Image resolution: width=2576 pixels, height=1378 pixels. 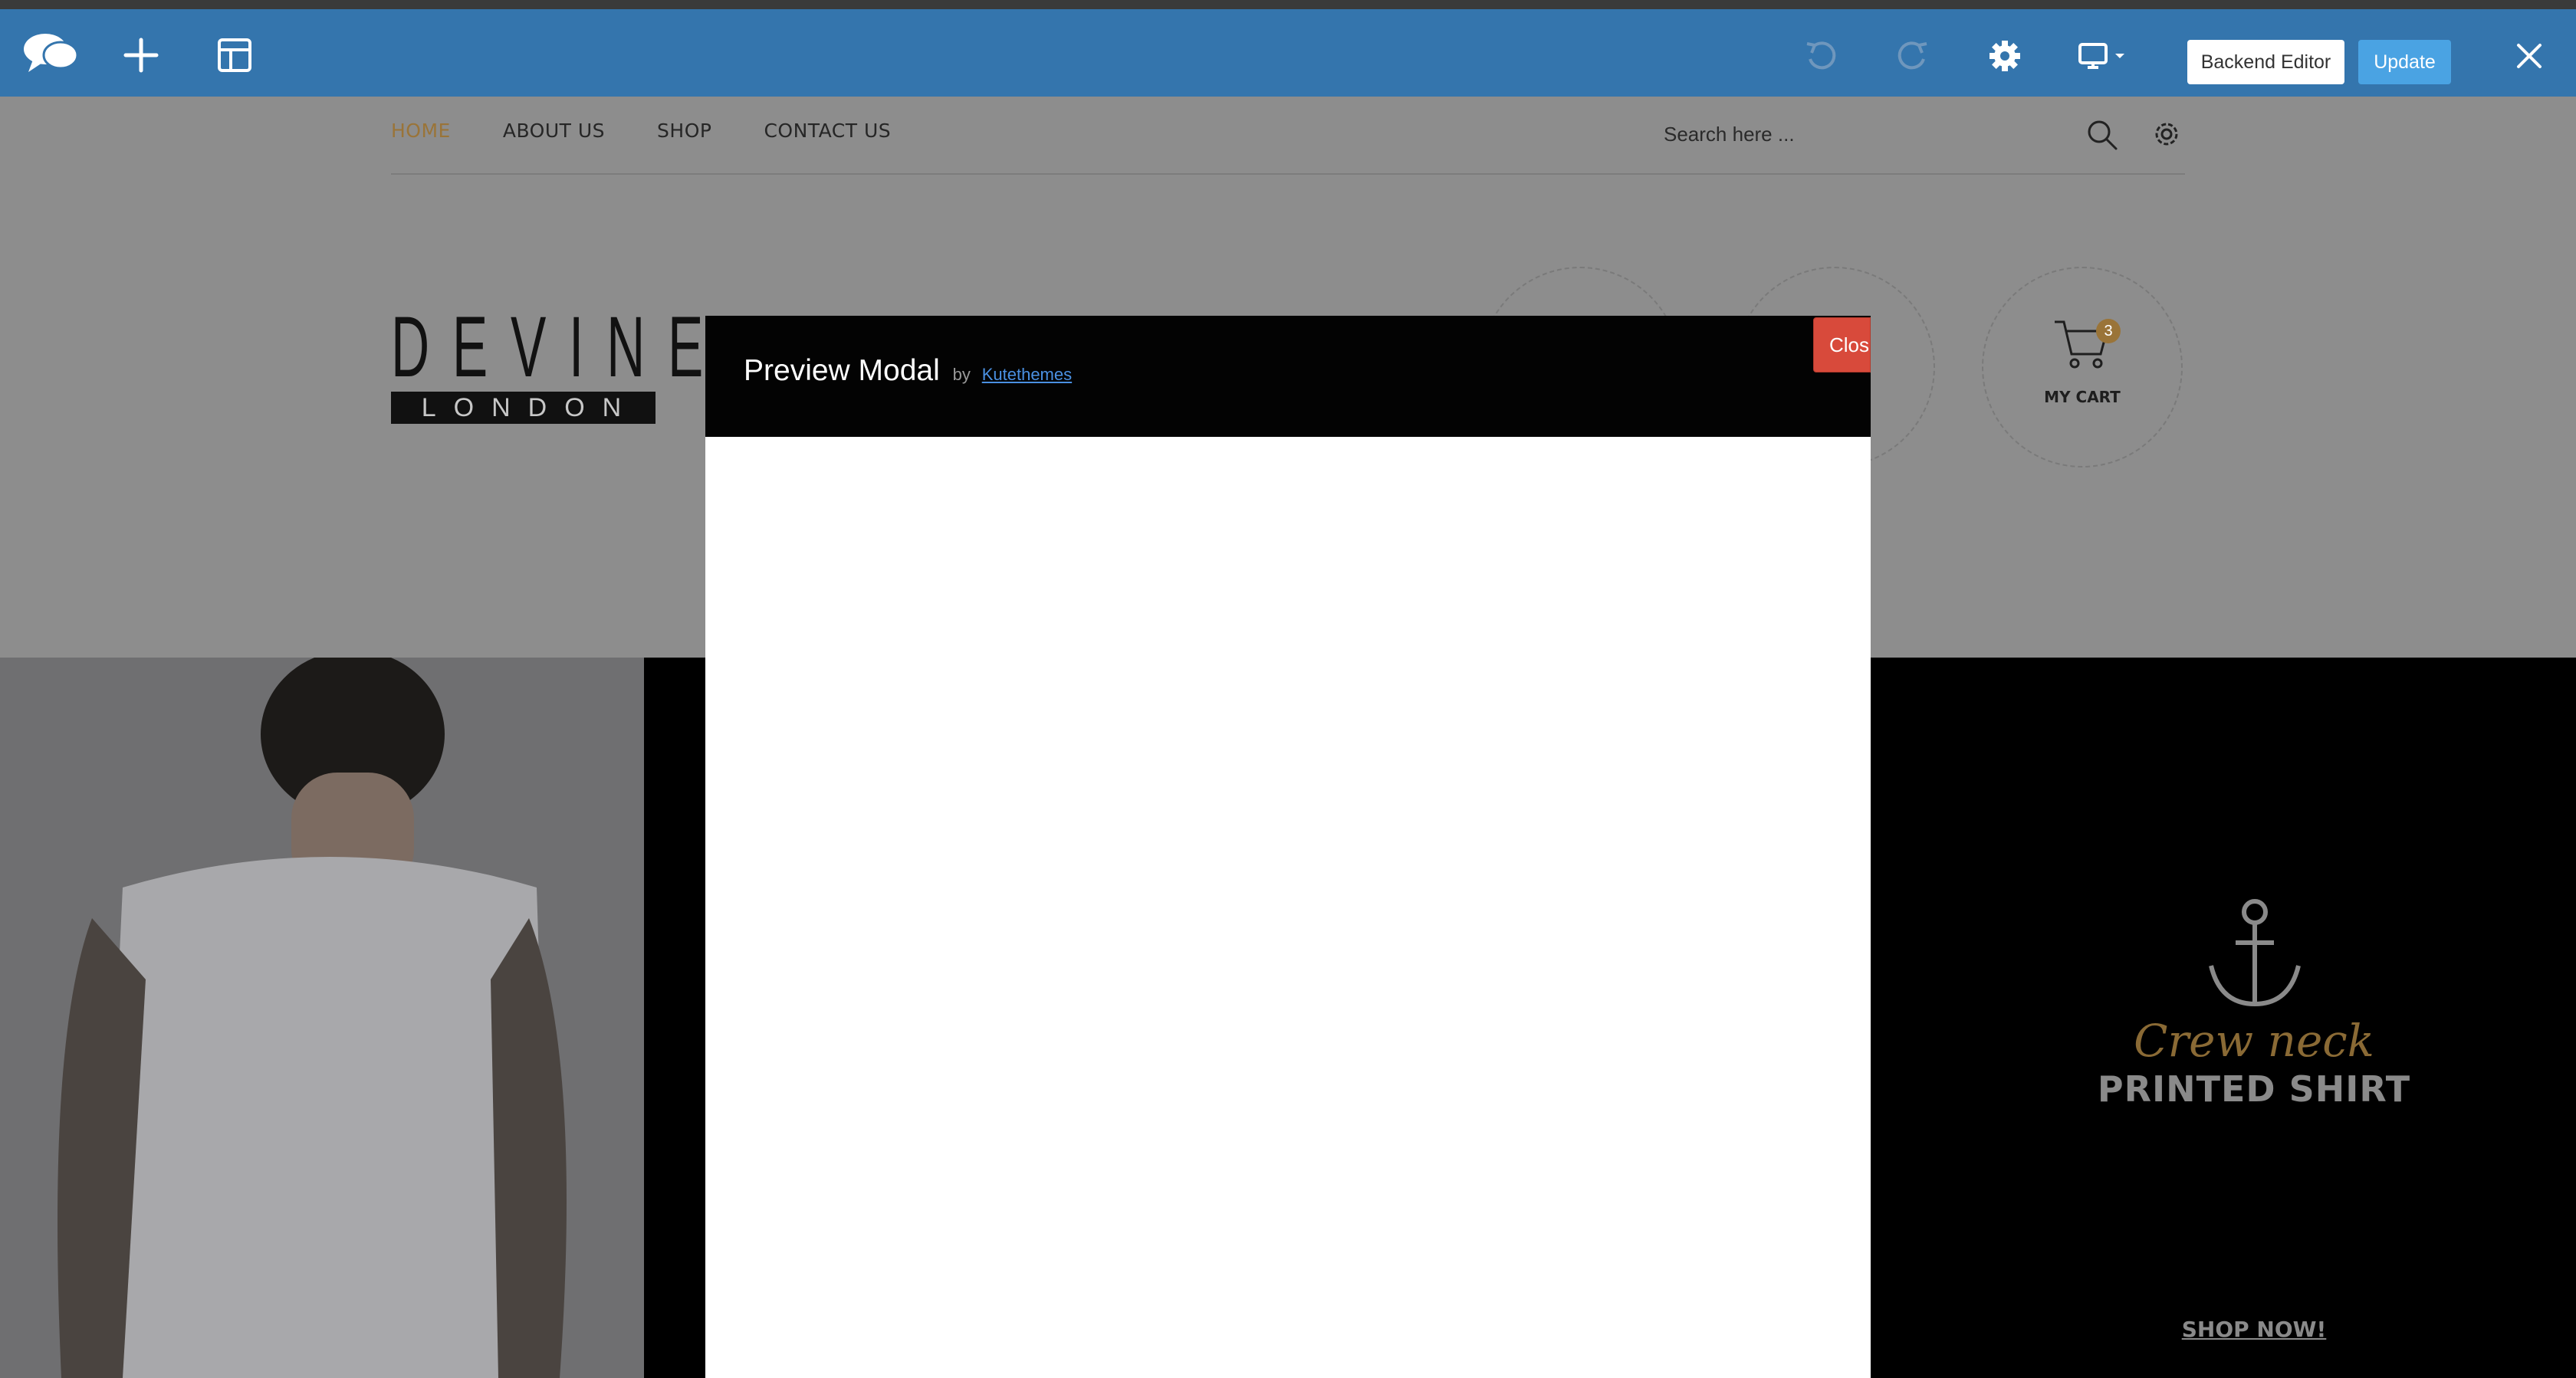 I want to click on gear-icon, so click(x=2167, y=136).